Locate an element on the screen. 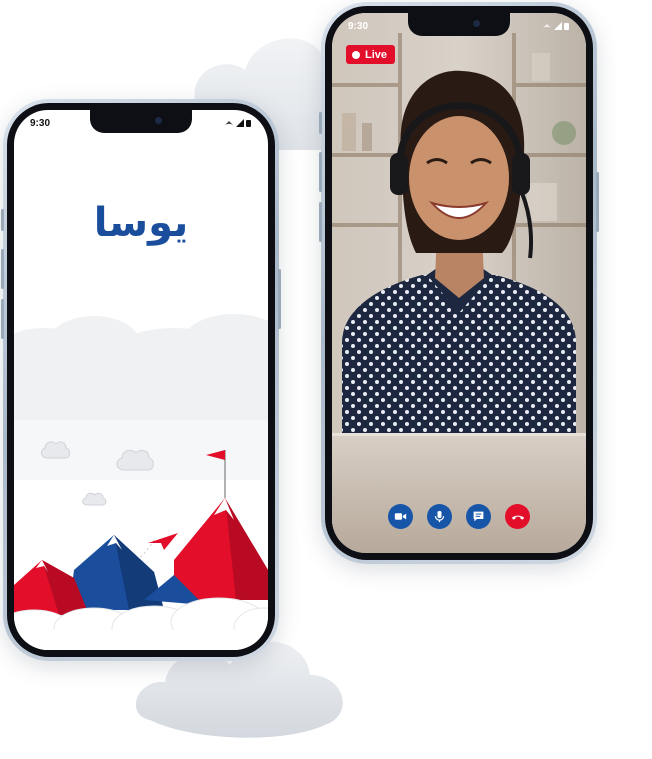 This screenshot has width=652, height=759. live-label: Live is located at coordinates (376, 54).